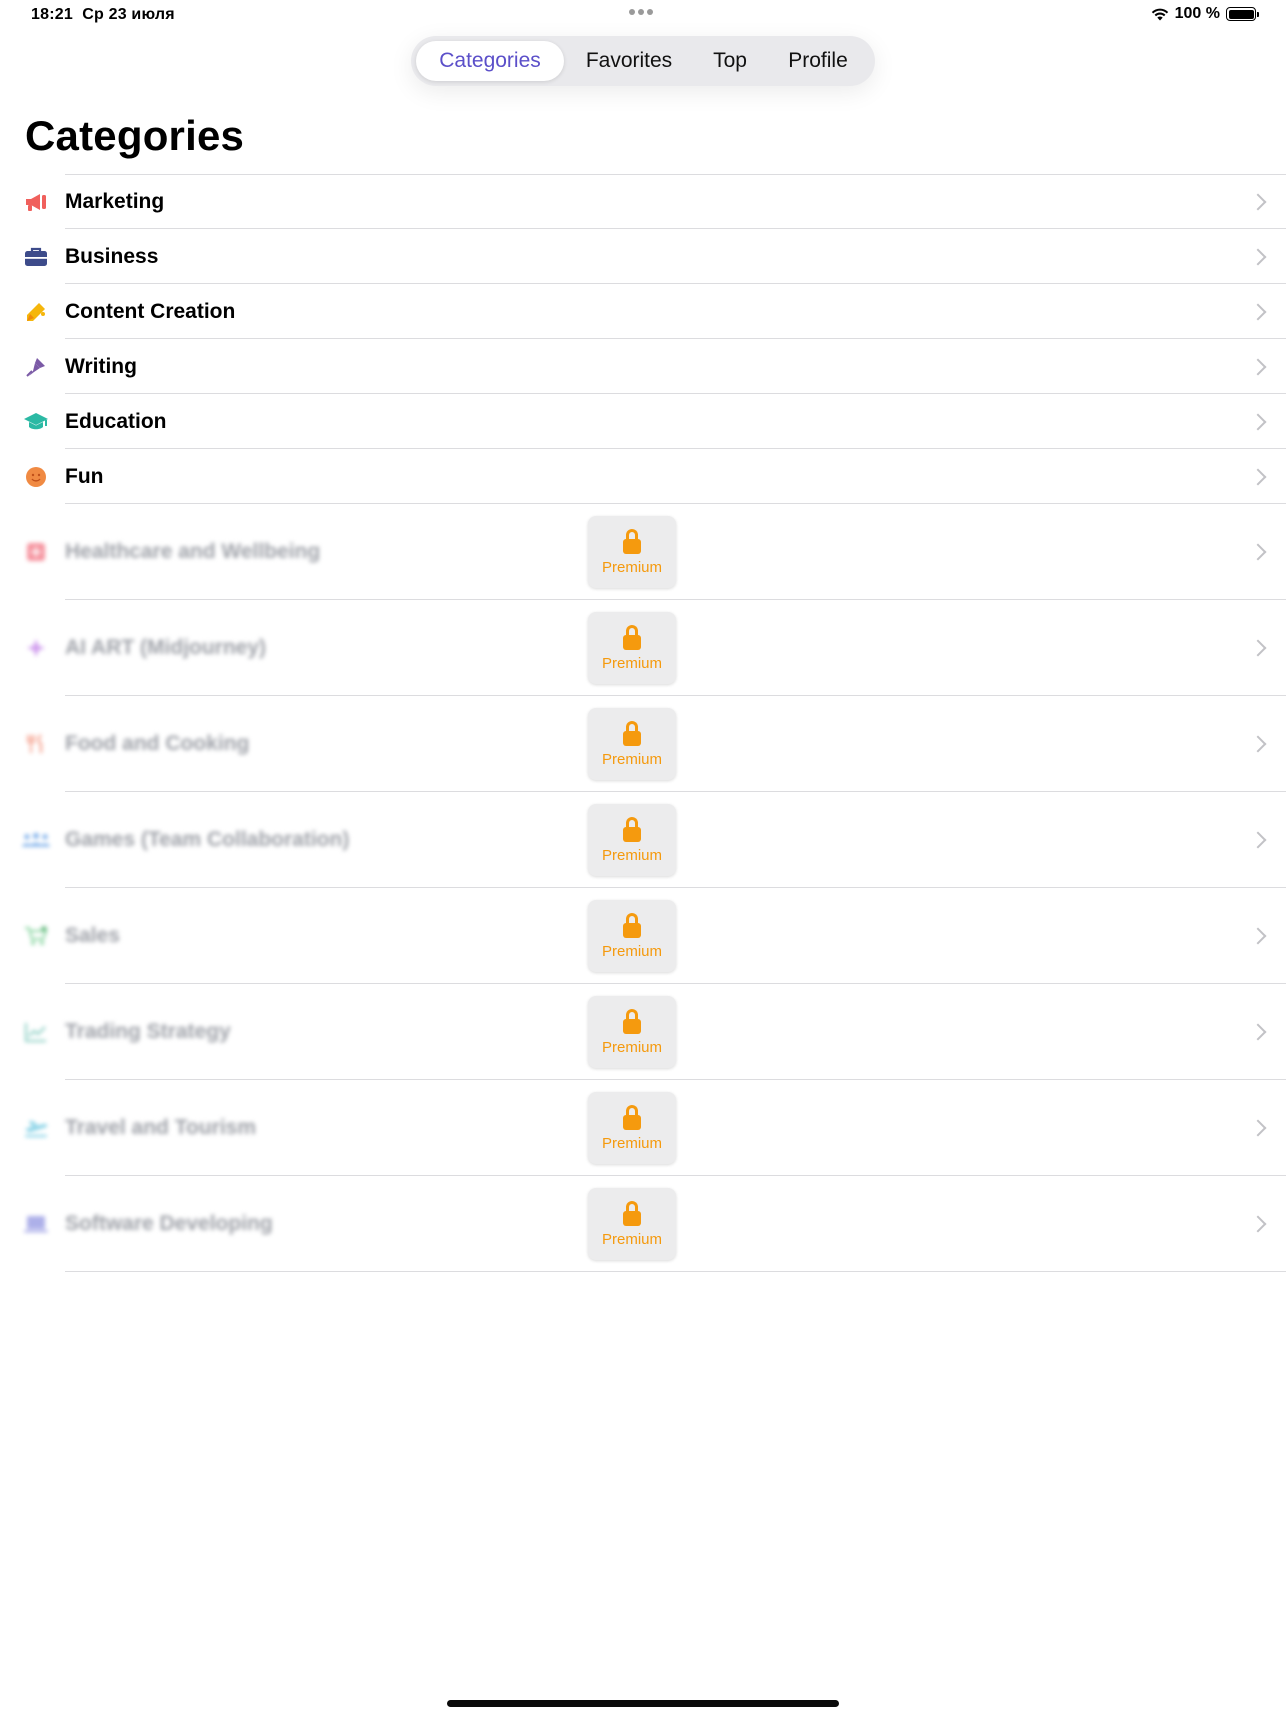 The height and width of the screenshot is (1715, 1286). Describe the element at coordinates (643, 256) in the screenshot. I see `category-row: Business` at that location.